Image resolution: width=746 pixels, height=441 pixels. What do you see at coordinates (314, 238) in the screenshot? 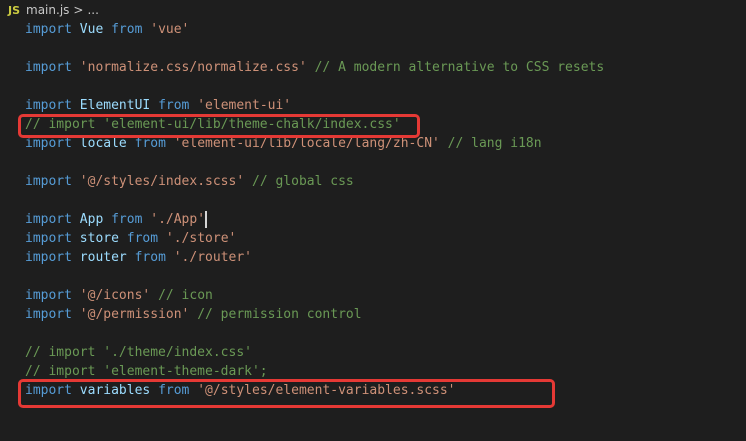
I see `code-line: import store from './store'` at bounding box center [314, 238].